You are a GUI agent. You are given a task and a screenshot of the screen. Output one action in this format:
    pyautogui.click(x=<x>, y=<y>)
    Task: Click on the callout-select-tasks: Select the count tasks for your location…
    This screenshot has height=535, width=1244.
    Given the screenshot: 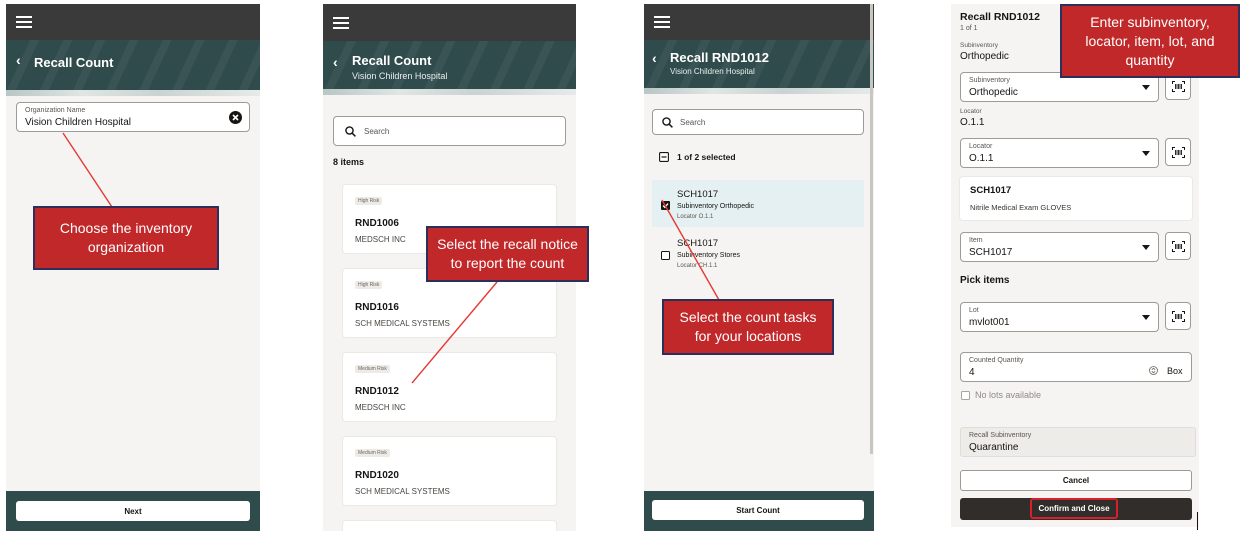 What is the action you would take?
    pyautogui.click(x=748, y=327)
    